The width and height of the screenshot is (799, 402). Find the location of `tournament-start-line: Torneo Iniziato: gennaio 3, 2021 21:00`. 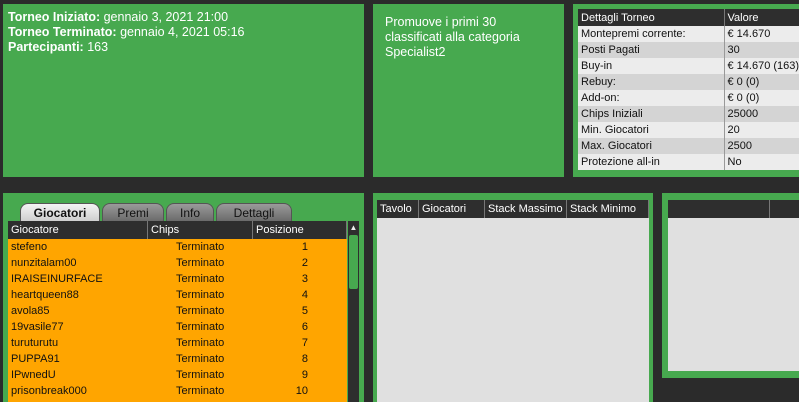

tournament-start-line: Torneo Iniziato: gennaio 3, 2021 21:00 is located at coordinates (118, 17).